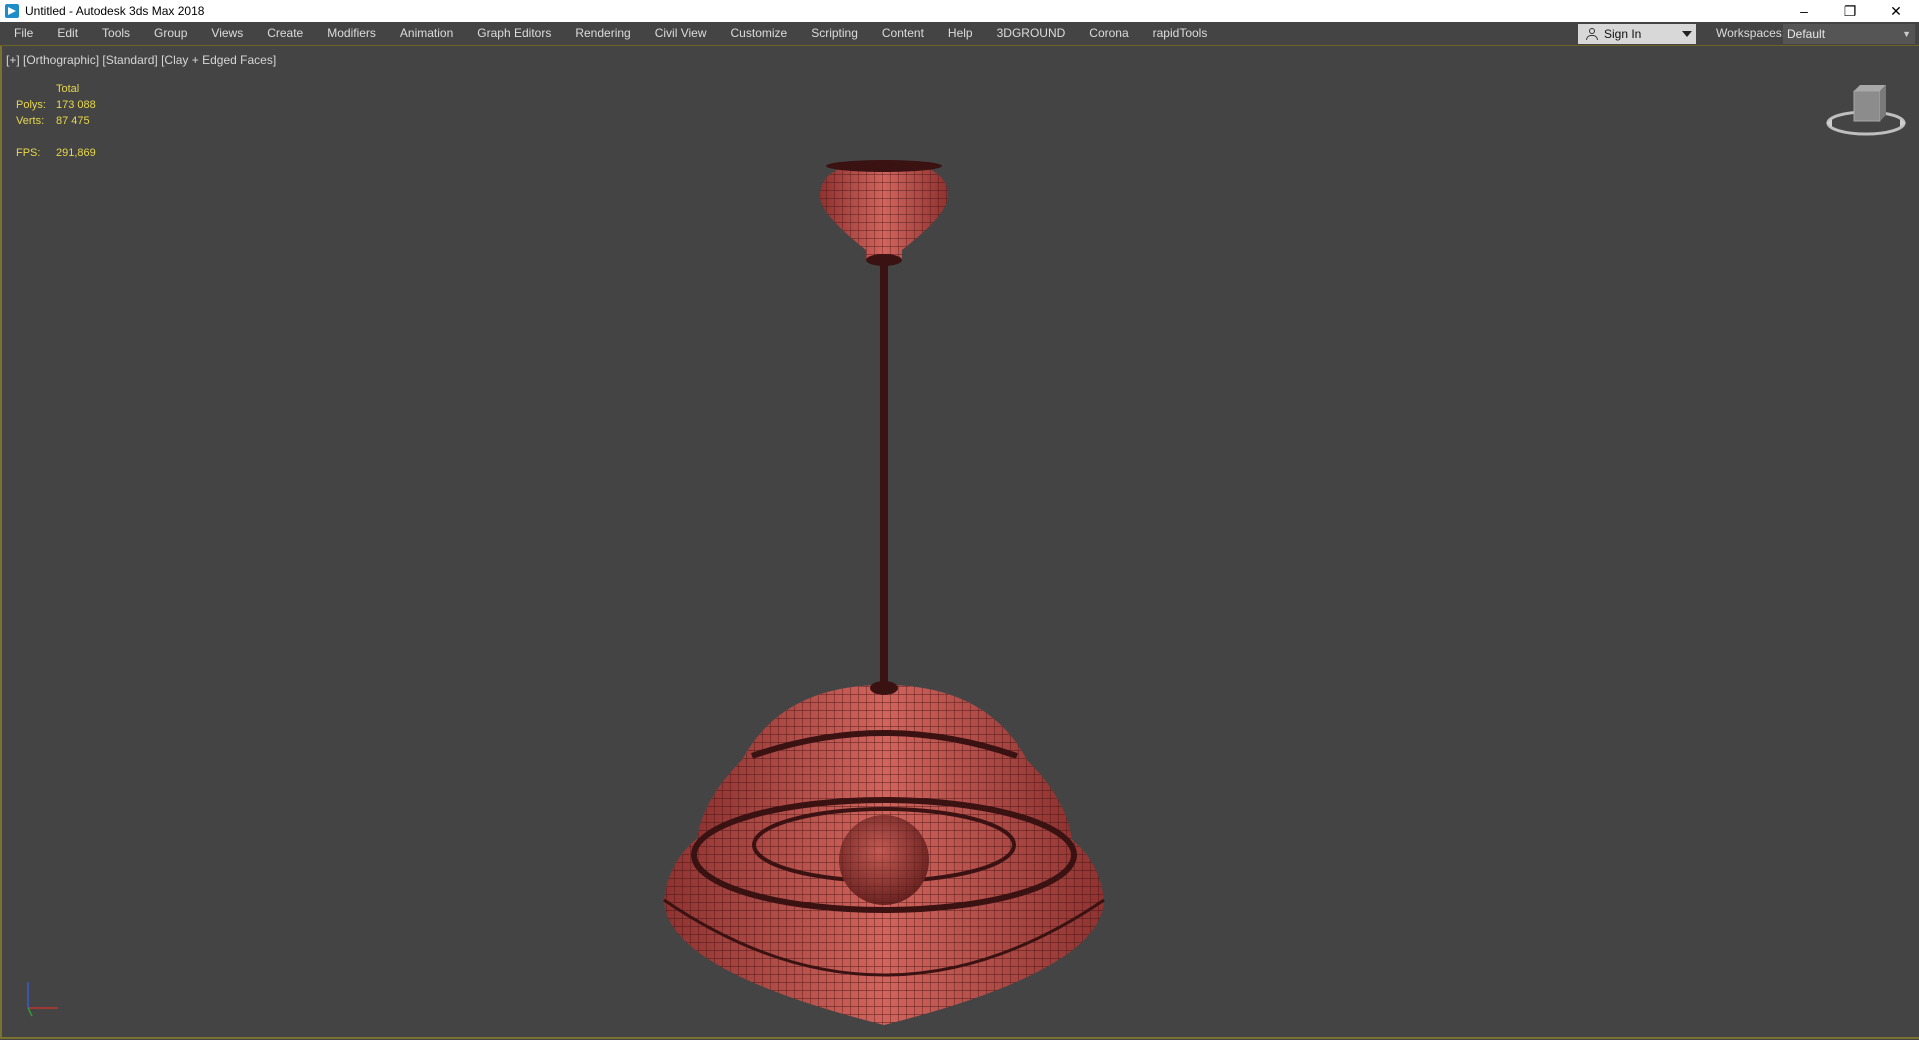 The width and height of the screenshot is (1919, 1040). I want to click on menu-group: Group, so click(170, 33).